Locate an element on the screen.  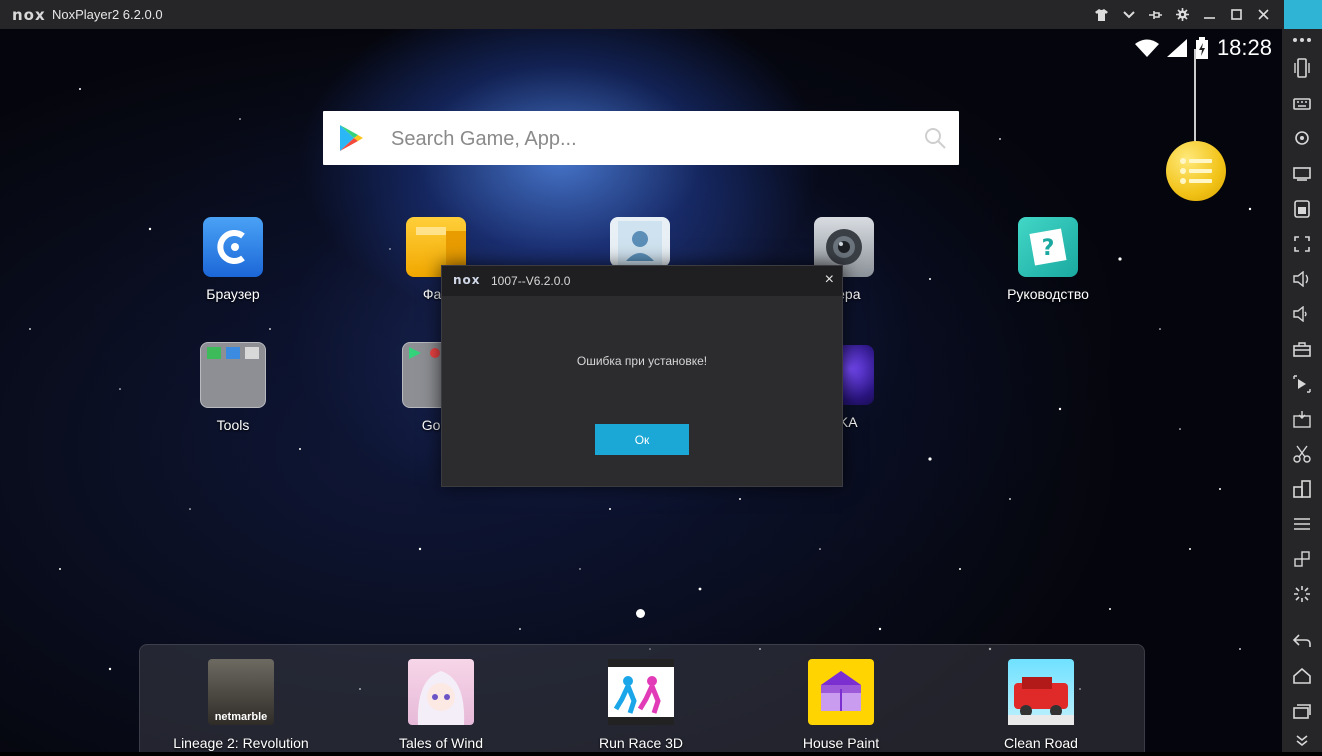
battery-charging-icon is located at coordinates (1201, 48).